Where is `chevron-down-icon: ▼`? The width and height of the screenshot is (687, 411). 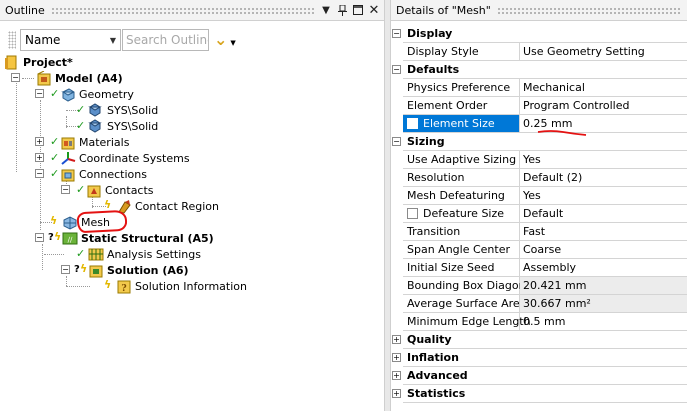 chevron-down-icon: ▼ is located at coordinates (113, 40).